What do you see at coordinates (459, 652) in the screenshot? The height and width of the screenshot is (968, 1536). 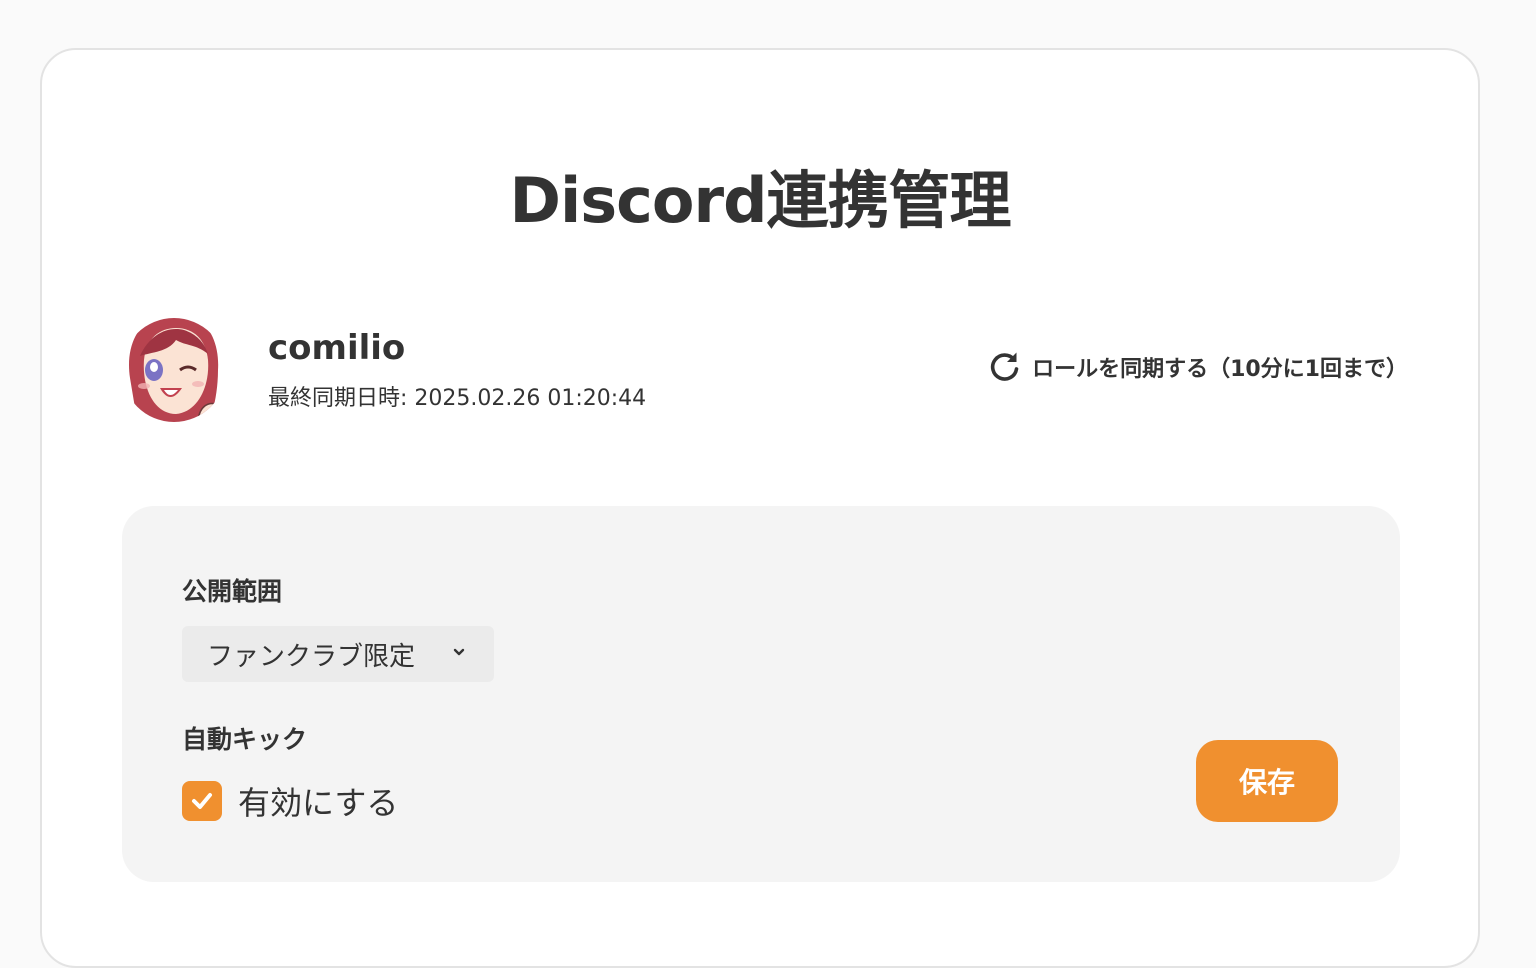 I see `chevron-down-icon` at bounding box center [459, 652].